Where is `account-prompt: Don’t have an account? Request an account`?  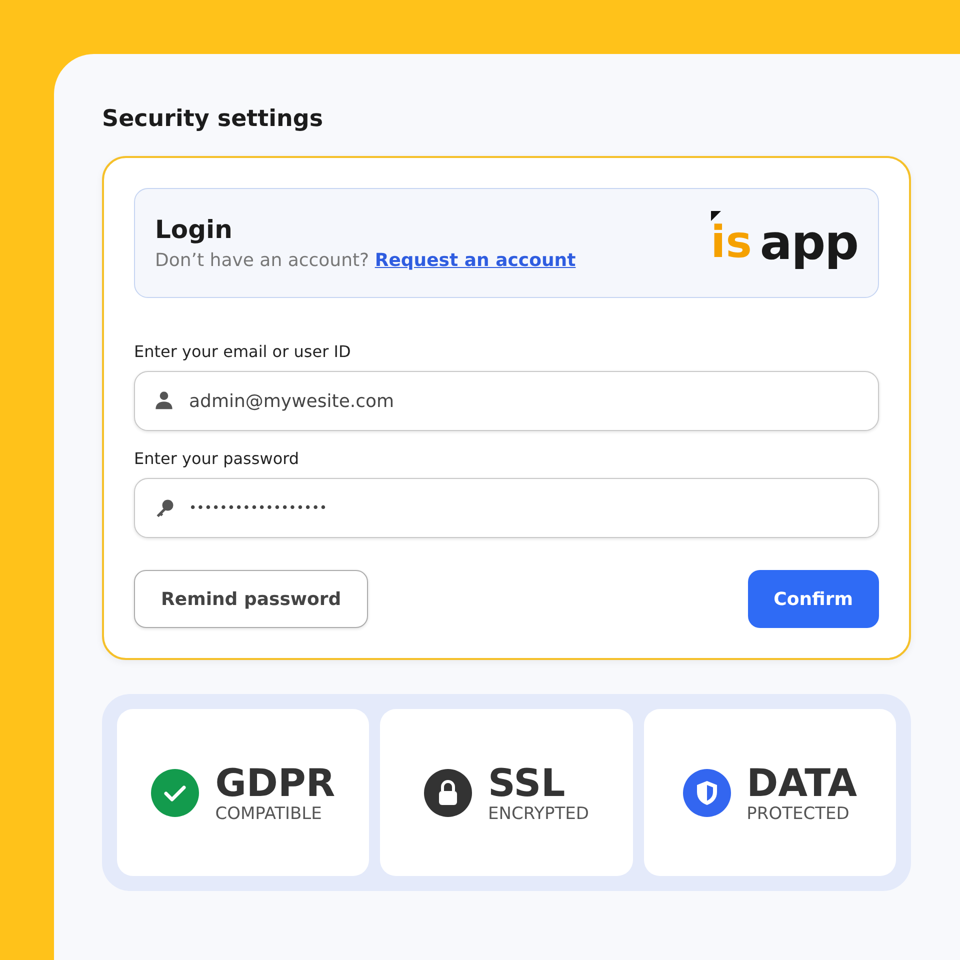
account-prompt: Don’t have an account? Request an account is located at coordinates (365, 260).